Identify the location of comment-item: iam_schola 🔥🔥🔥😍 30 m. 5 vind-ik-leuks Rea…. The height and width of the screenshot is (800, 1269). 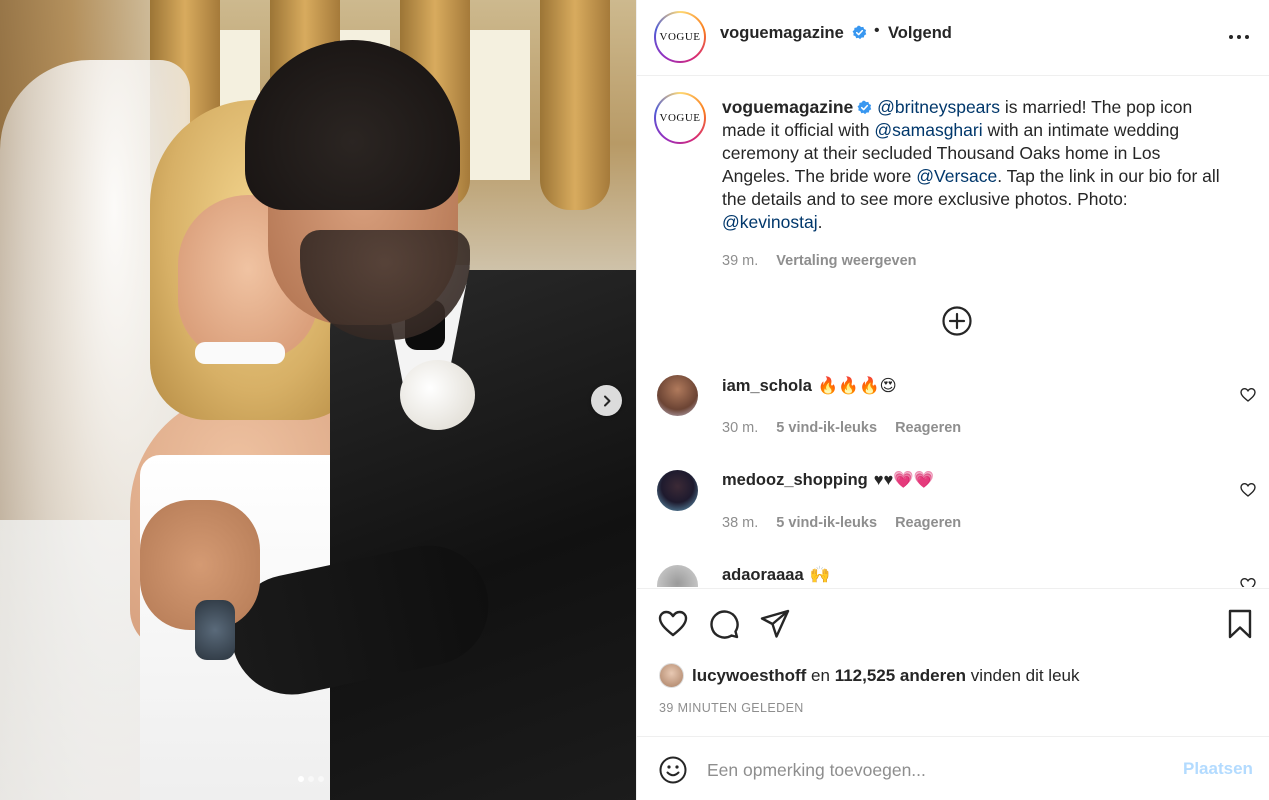
(953, 414).